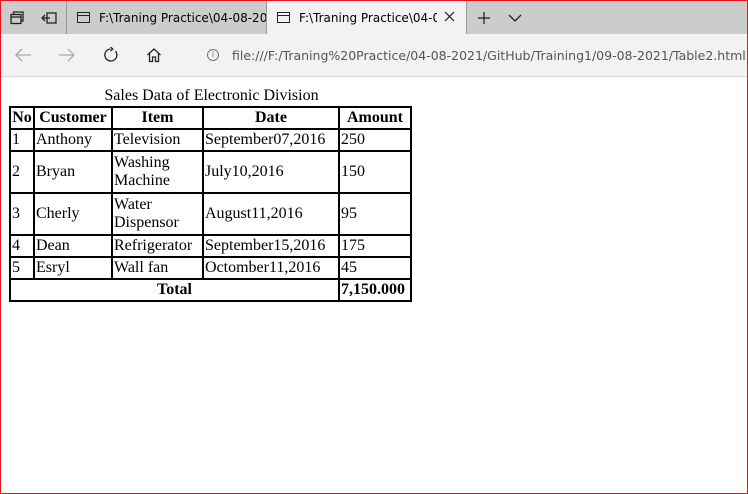 The width and height of the screenshot is (748, 494). Describe the element at coordinates (515, 17) in the screenshot. I see `tab-preview-chevron-down-icon` at that location.